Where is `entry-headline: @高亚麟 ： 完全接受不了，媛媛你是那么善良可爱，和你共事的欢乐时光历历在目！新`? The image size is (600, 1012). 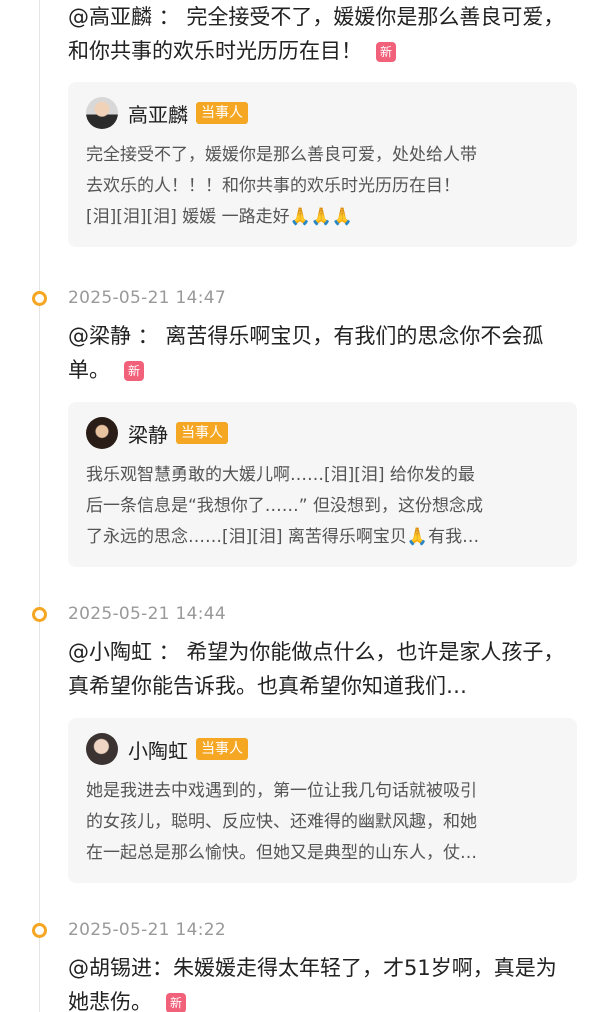
entry-headline: @高亚麟 ： 完全接受不了，媛媛你是那么善良可爱，和你共事的欢乐时光历历在目！新 is located at coordinates (320, 34).